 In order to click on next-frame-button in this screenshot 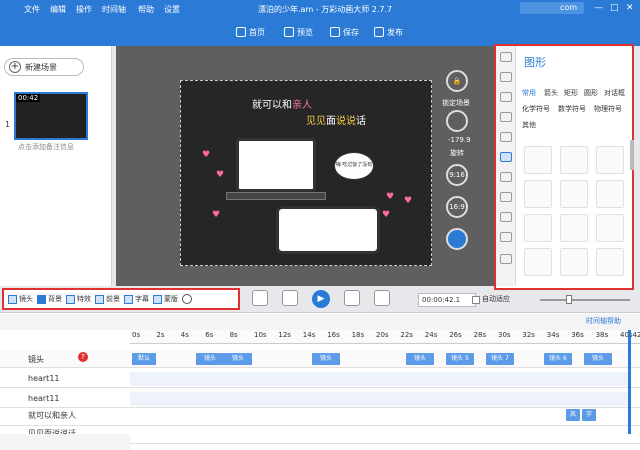, I will do `click(352, 298)`.